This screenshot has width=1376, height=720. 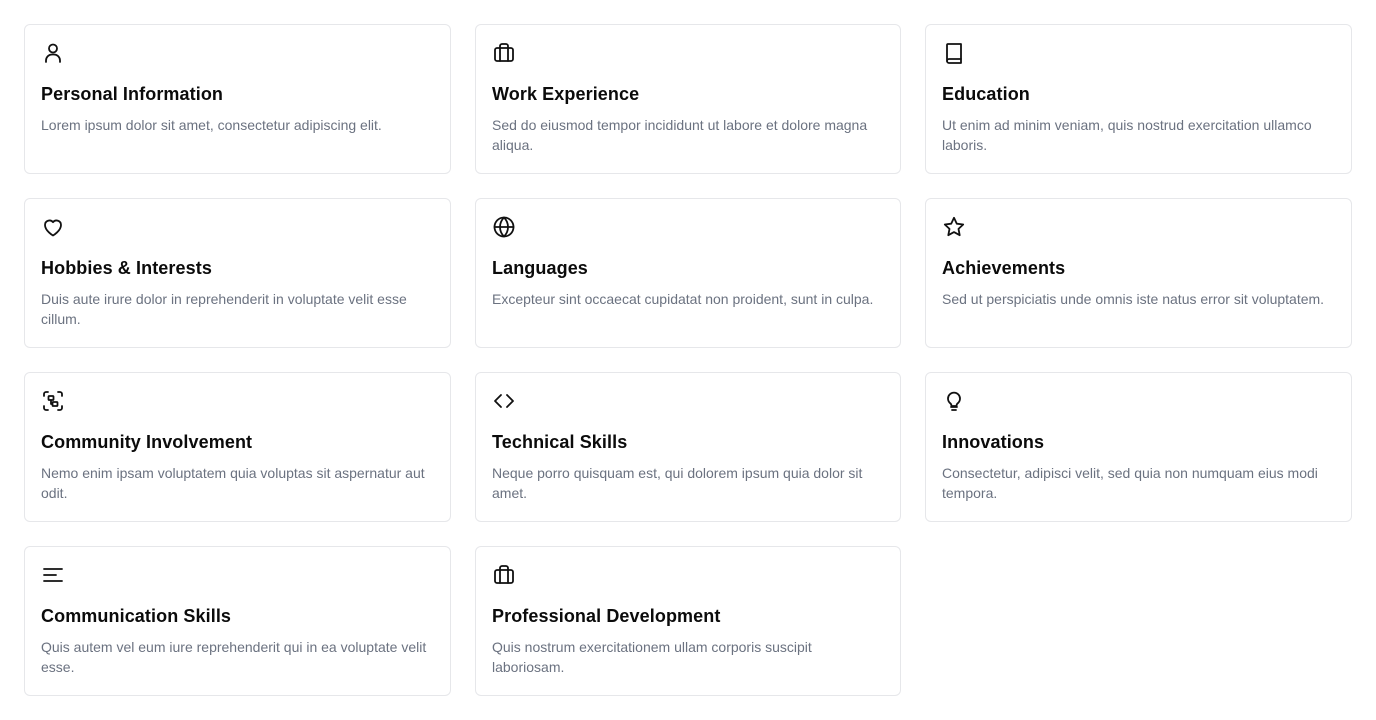 What do you see at coordinates (136, 616) in the screenshot?
I see `card-title: Communication Skills` at bounding box center [136, 616].